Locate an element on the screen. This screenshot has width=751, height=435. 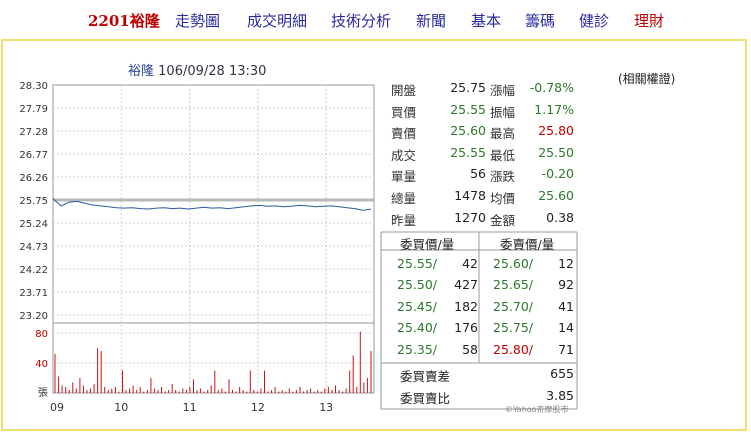
book-ratio-value: 3.85 is located at coordinates (560, 395).